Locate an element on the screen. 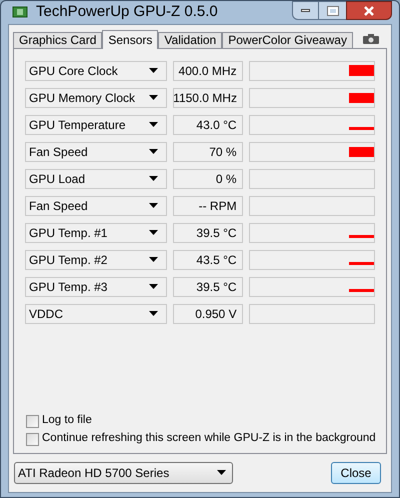 Image resolution: width=400 pixels, height=498 pixels. sensor-dropdown: VDDC is located at coordinates (96, 314).